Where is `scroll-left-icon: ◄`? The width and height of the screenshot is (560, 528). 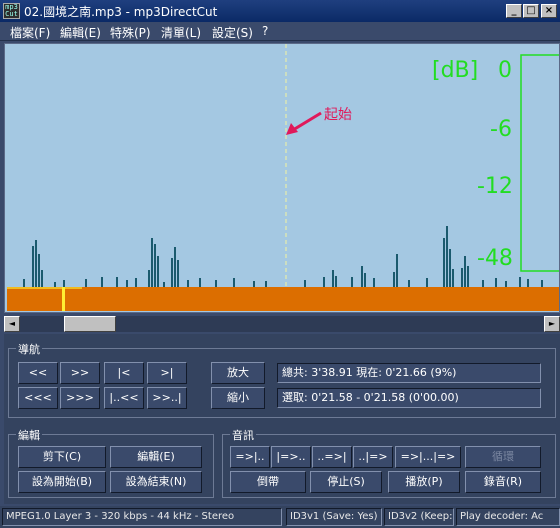
scroll-left-icon: ◄ is located at coordinates (12, 324).